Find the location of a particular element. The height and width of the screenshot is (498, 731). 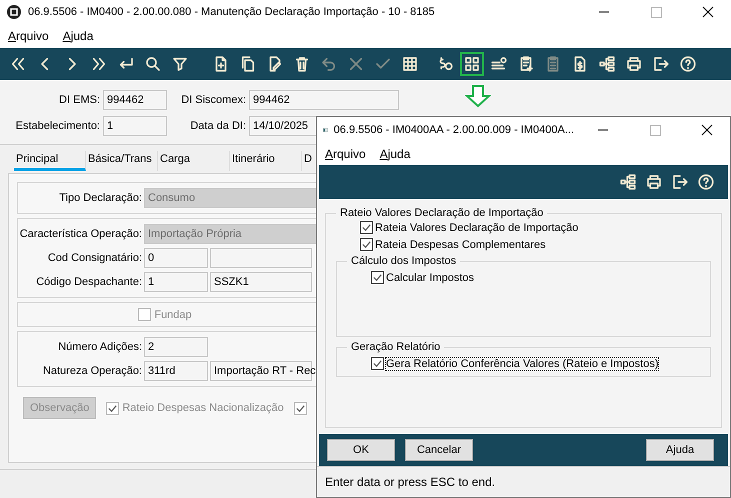

field-label: DI Siscomex: is located at coordinates (213, 100).